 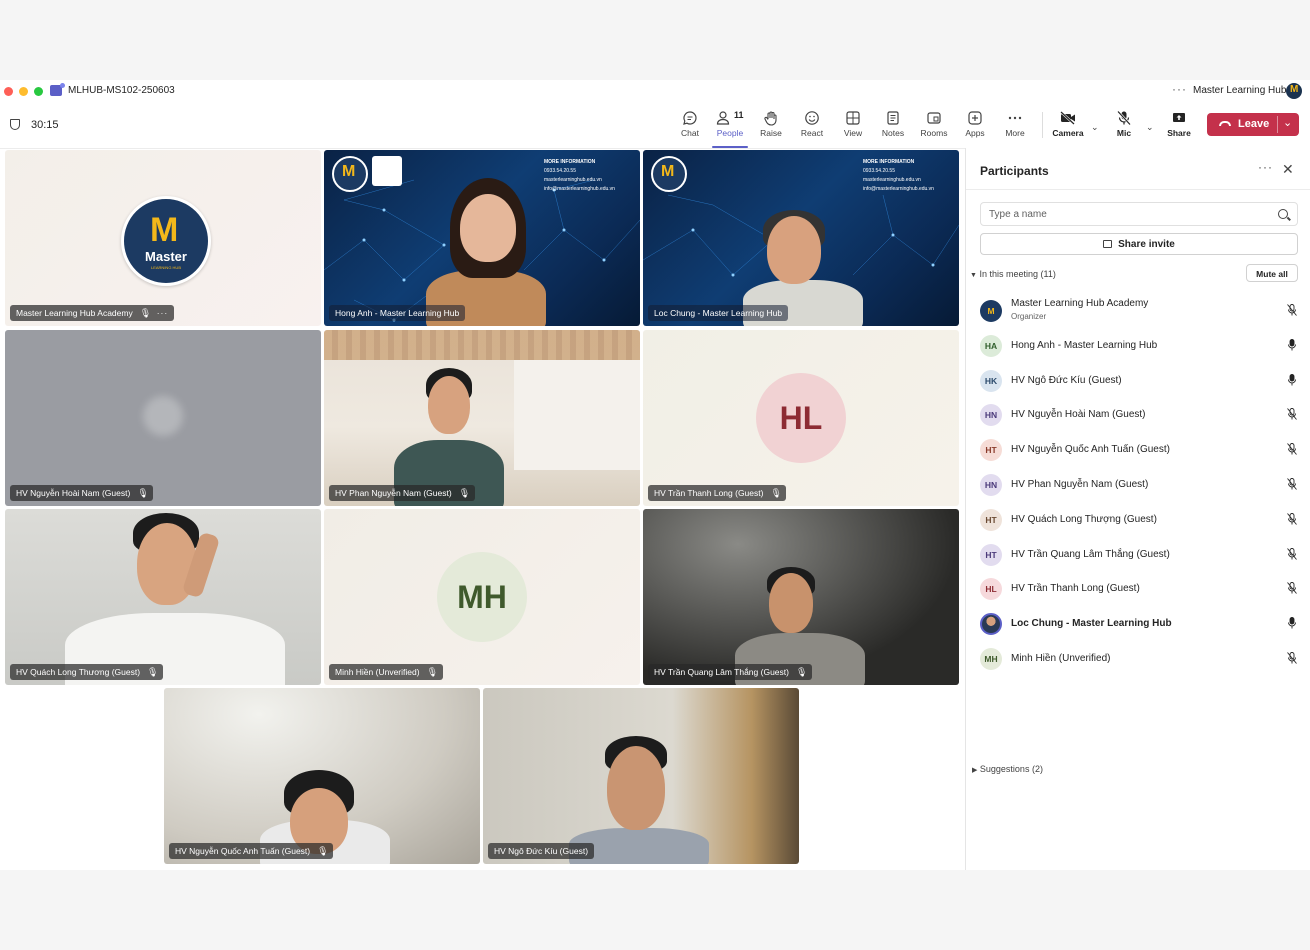 I want to click on participant-row: HN HV Phan Nguyễn Nam (Guest), so click(x=1139, y=485).